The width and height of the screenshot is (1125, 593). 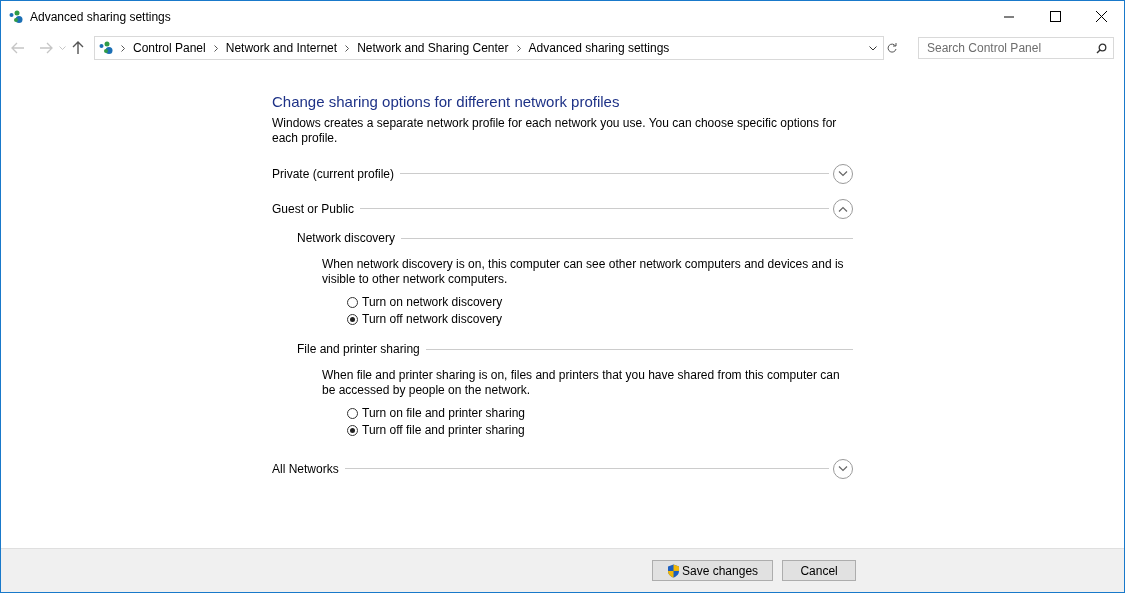 What do you see at coordinates (713, 570) in the screenshot?
I see `save-button: Save changes` at bounding box center [713, 570].